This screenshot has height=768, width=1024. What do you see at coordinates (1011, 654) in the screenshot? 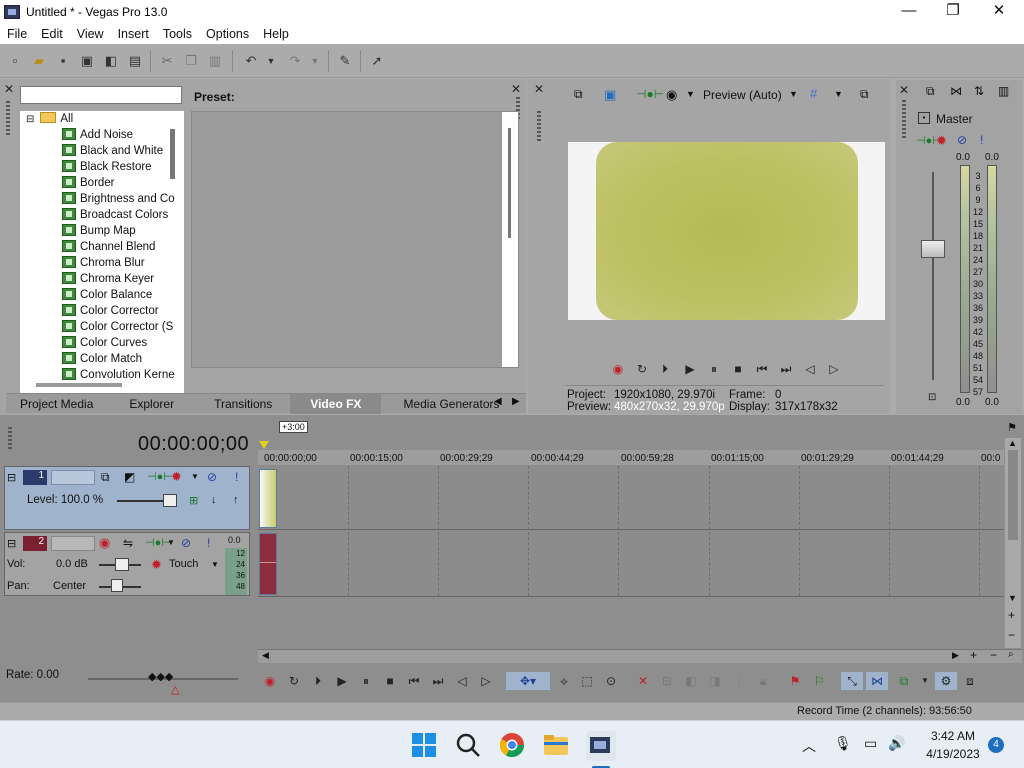
I see `zoom-tool-icon: ⌕` at bounding box center [1011, 654].